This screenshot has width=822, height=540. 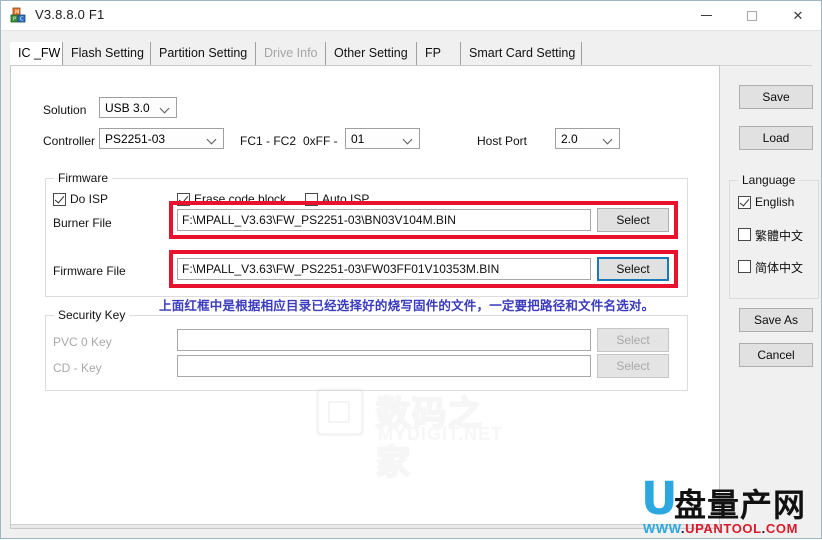 What do you see at coordinates (502, 141) in the screenshot?
I see `host-port-label: Host Port` at bounding box center [502, 141].